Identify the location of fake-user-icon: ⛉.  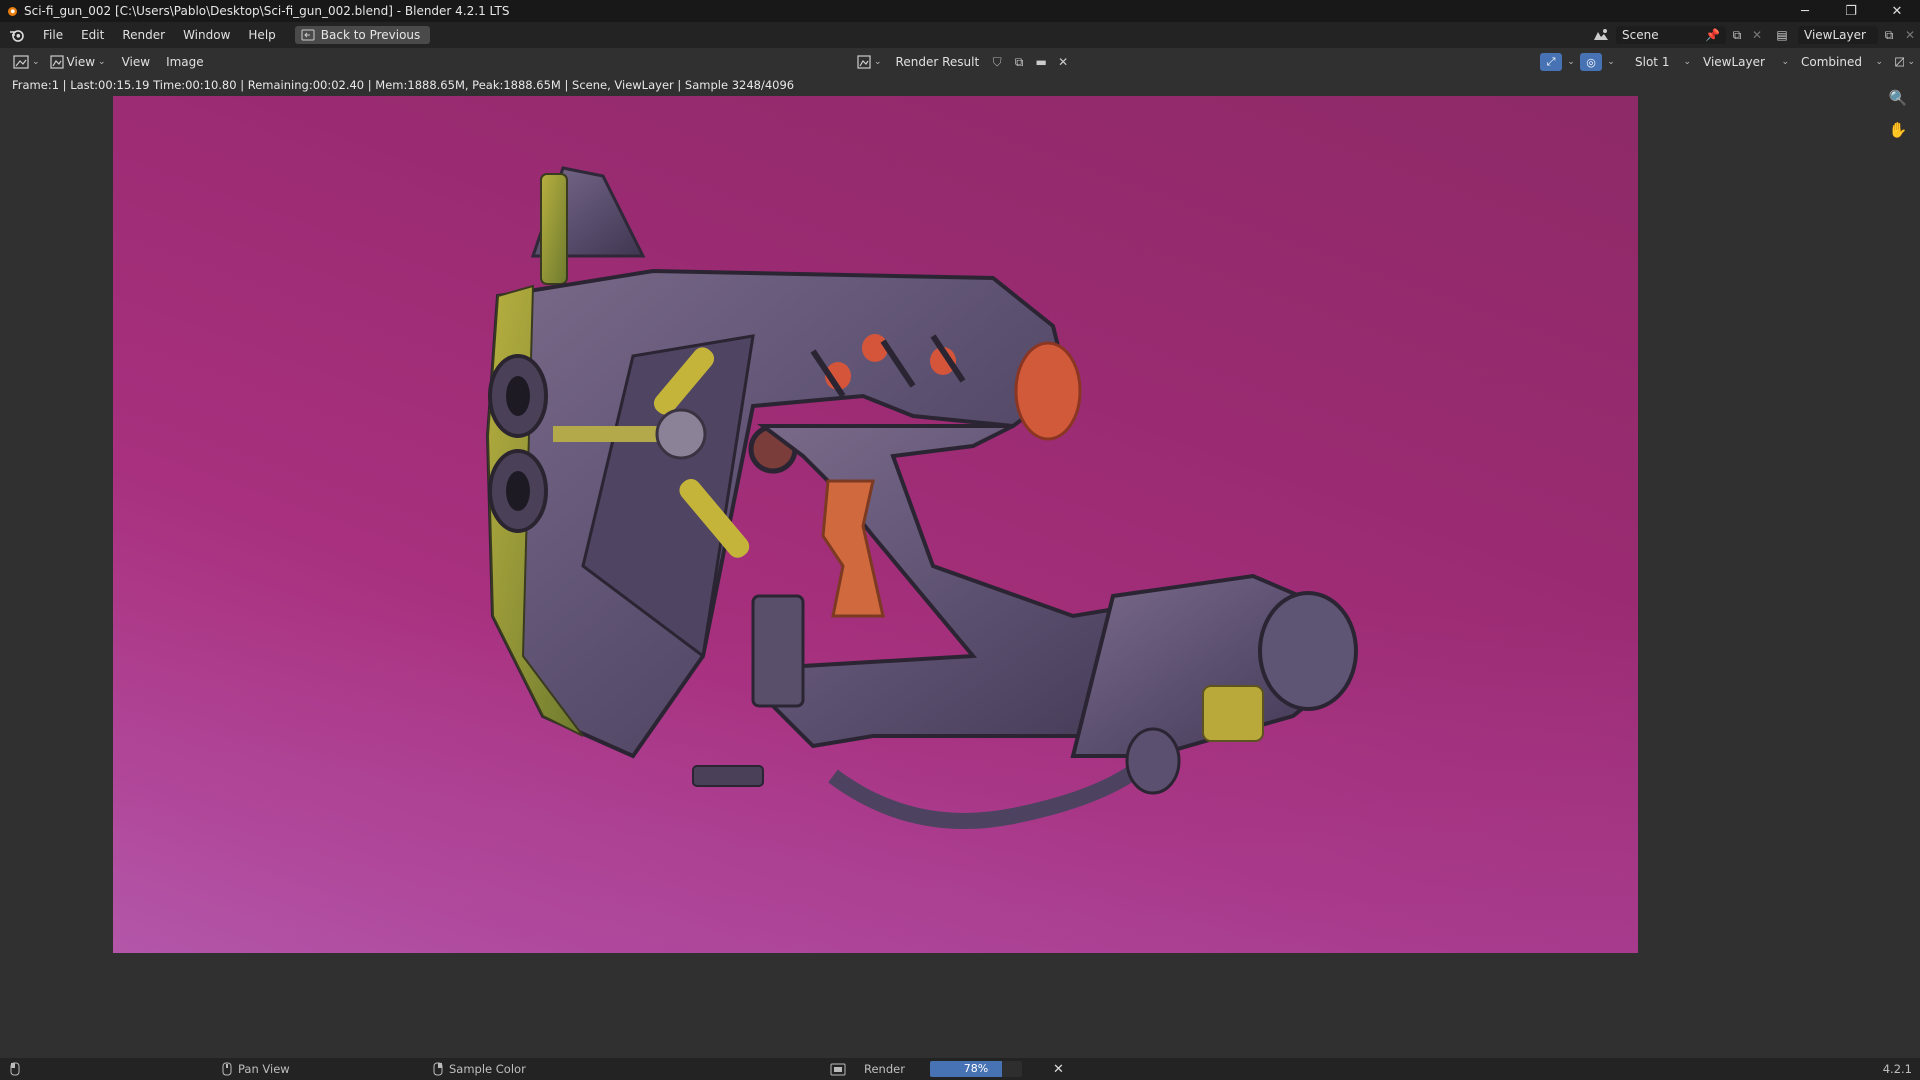
(997, 62).